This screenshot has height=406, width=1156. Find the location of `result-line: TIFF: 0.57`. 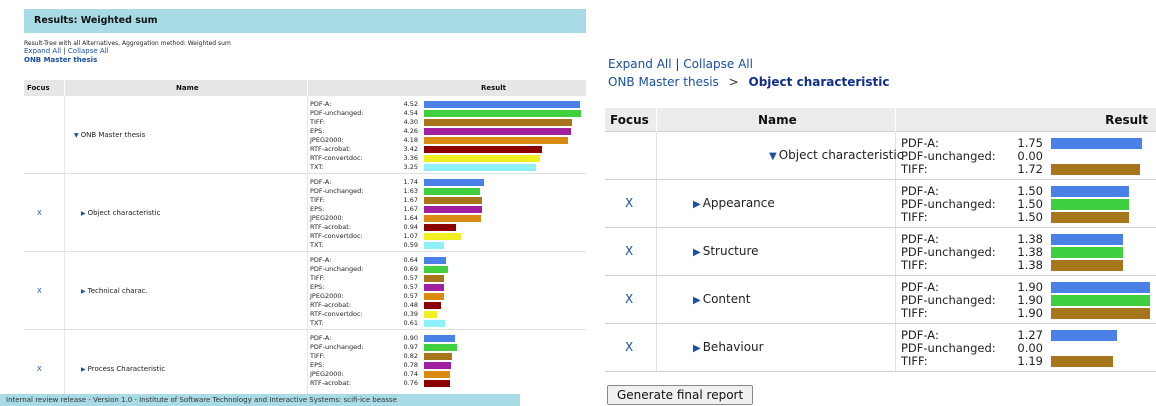

result-line: TIFF: 0.57 is located at coordinates (446, 278).